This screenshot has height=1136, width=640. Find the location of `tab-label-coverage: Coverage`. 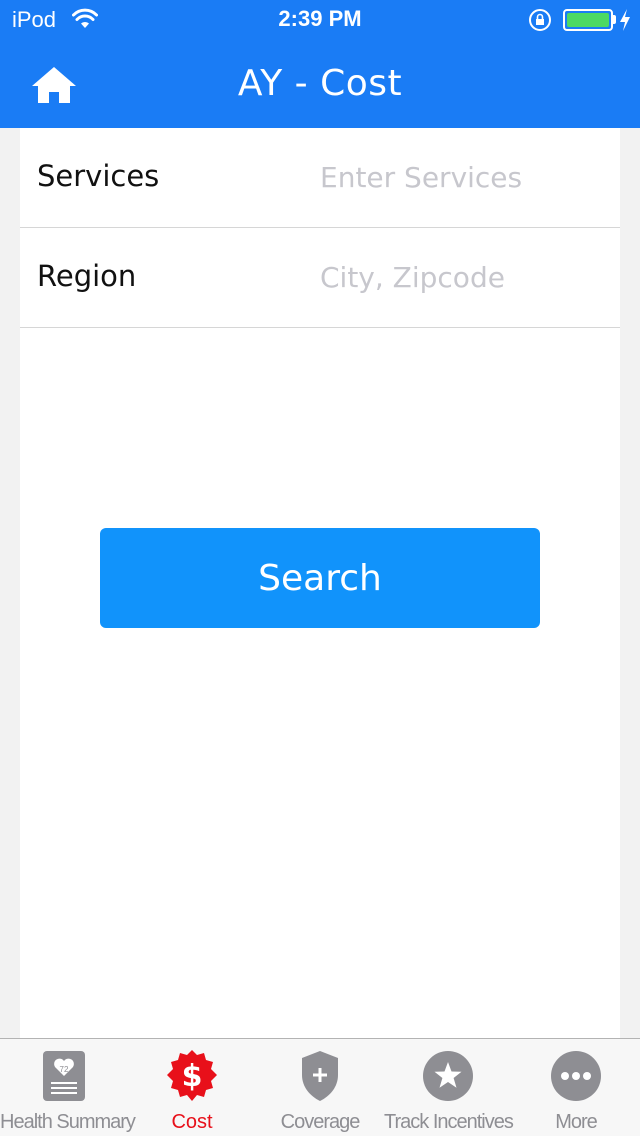

tab-label-coverage: Coverage is located at coordinates (320, 1122).